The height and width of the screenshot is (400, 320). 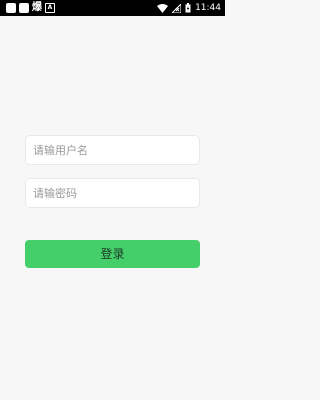 What do you see at coordinates (112, 150) in the screenshot?
I see `username-input` at bounding box center [112, 150].